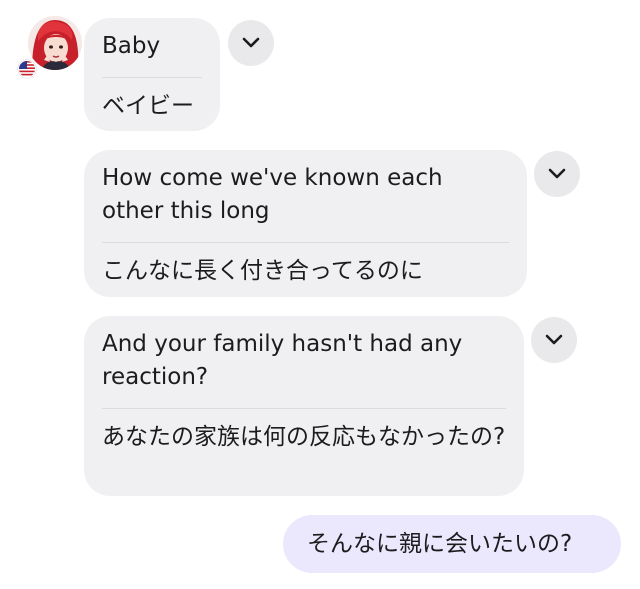 This screenshot has width=640, height=589. Describe the element at coordinates (131, 46) in the screenshot. I see `message-original-text: Baby` at that location.